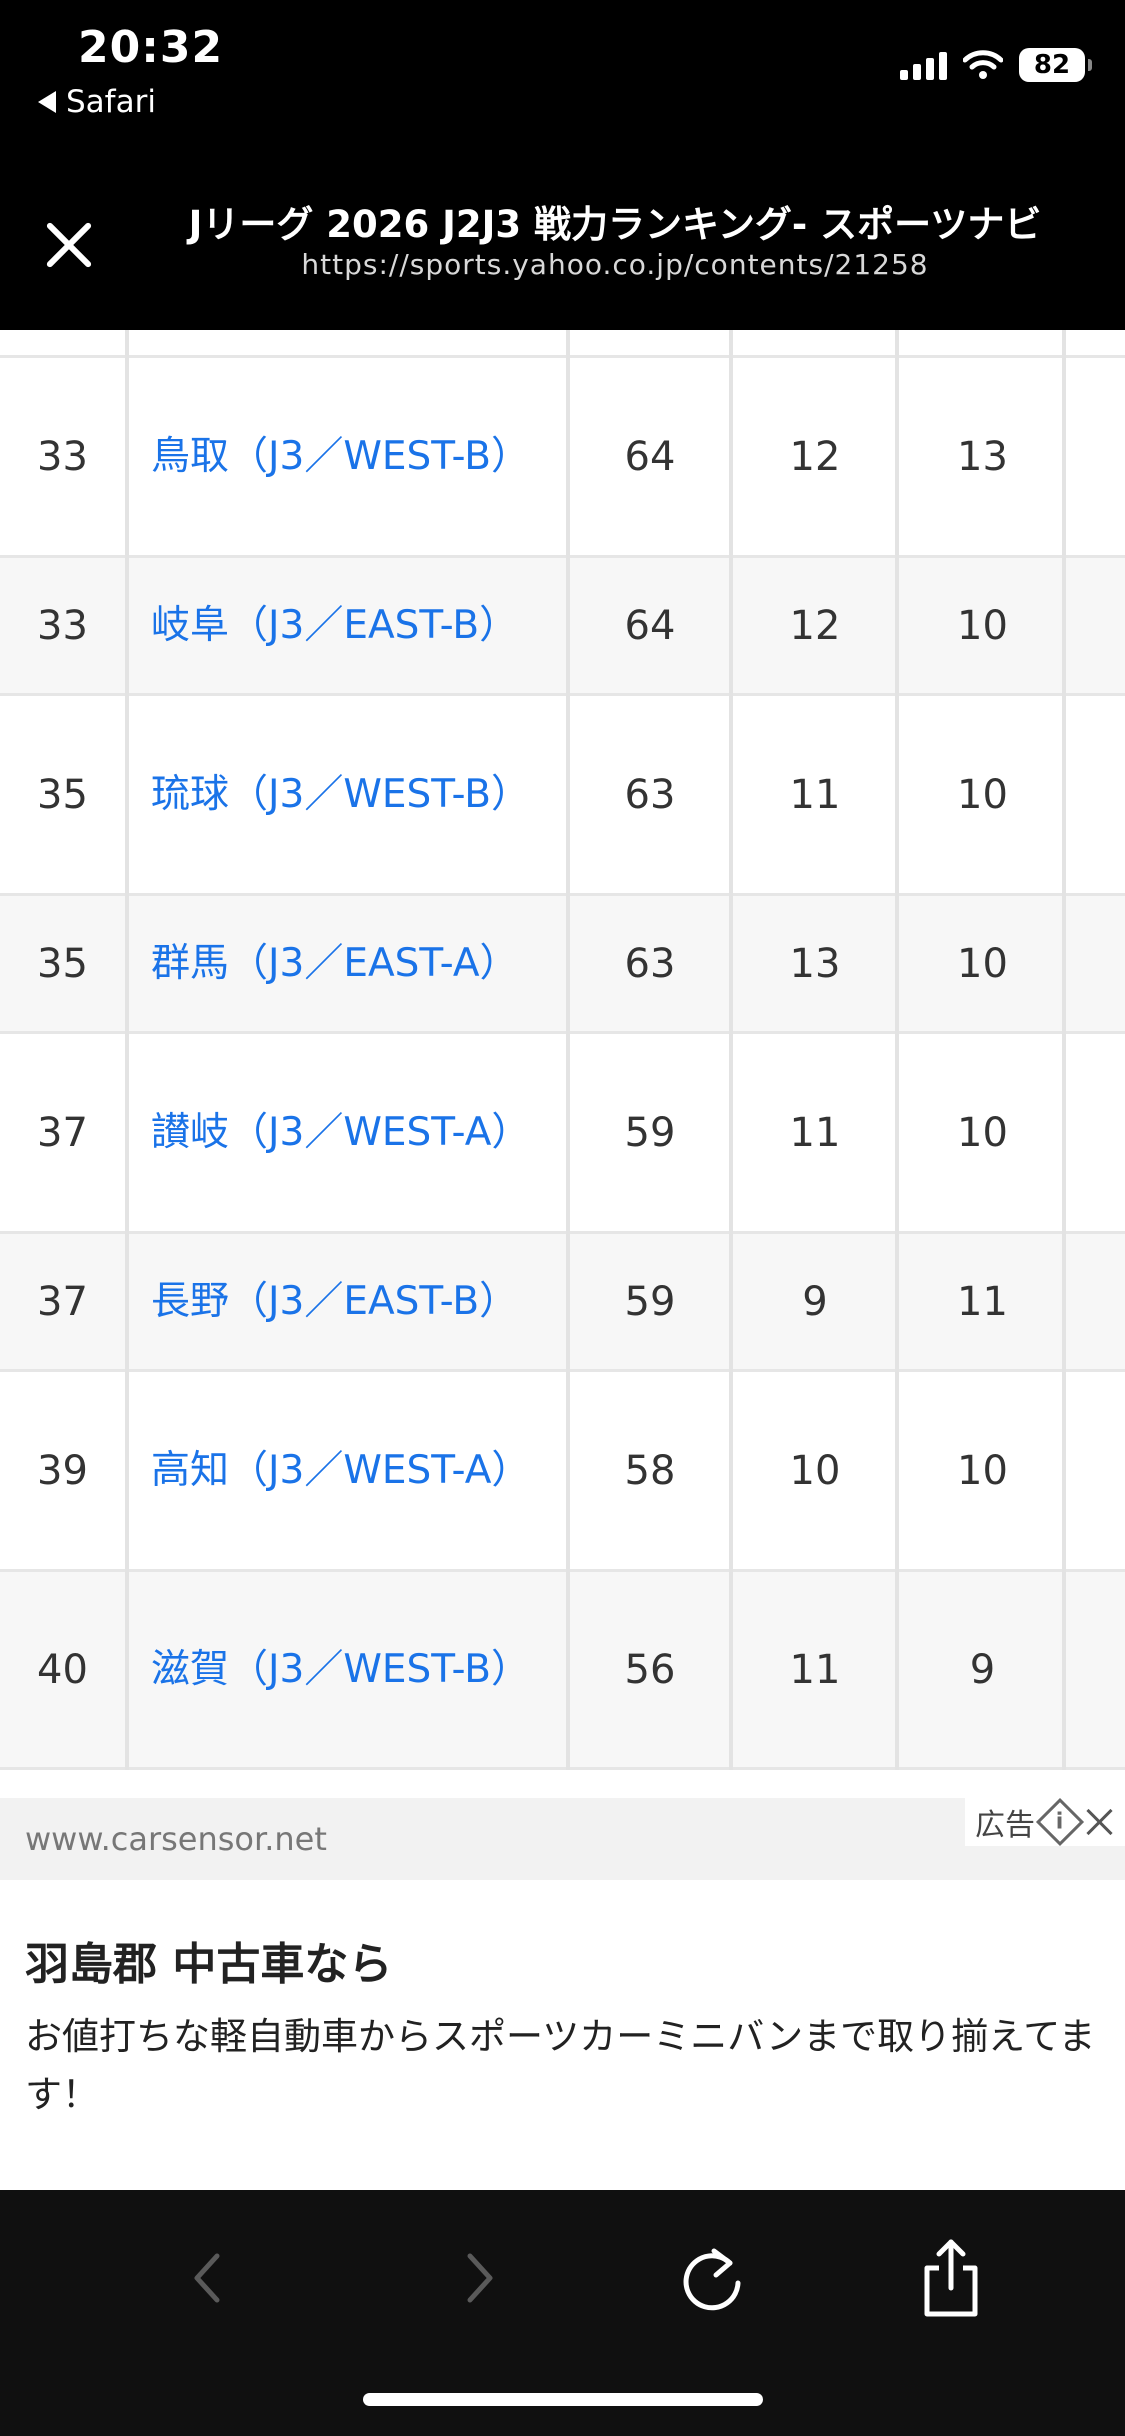  Describe the element at coordinates (111, 102) in the screenshot. I see `back-app-label: Safari` at that location.